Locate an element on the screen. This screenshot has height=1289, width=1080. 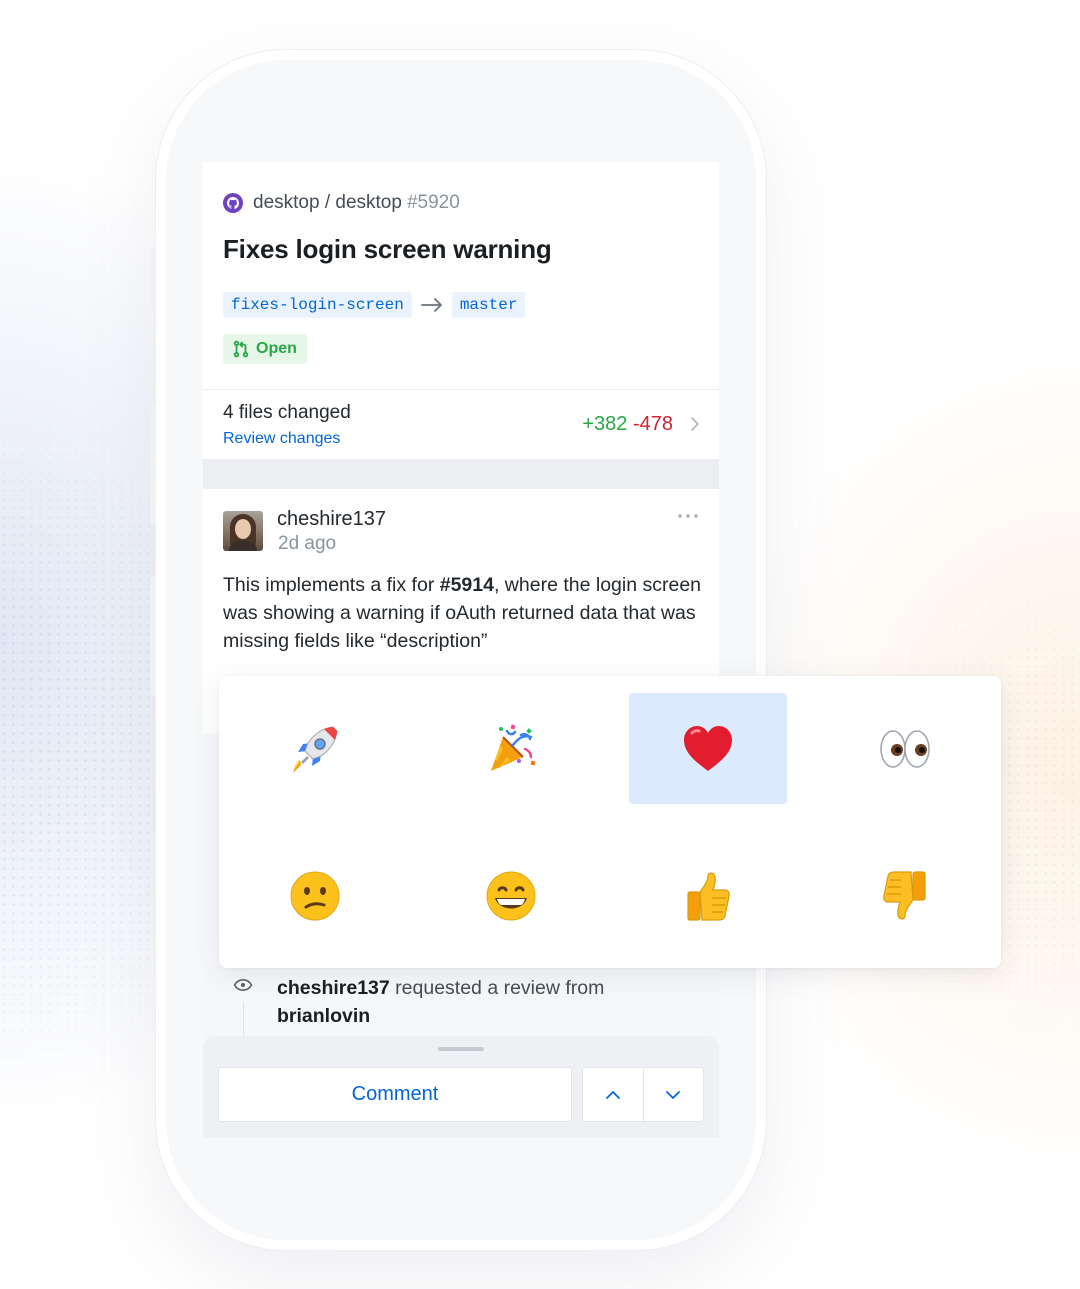
next-button is located at coordinates (673, 1094).